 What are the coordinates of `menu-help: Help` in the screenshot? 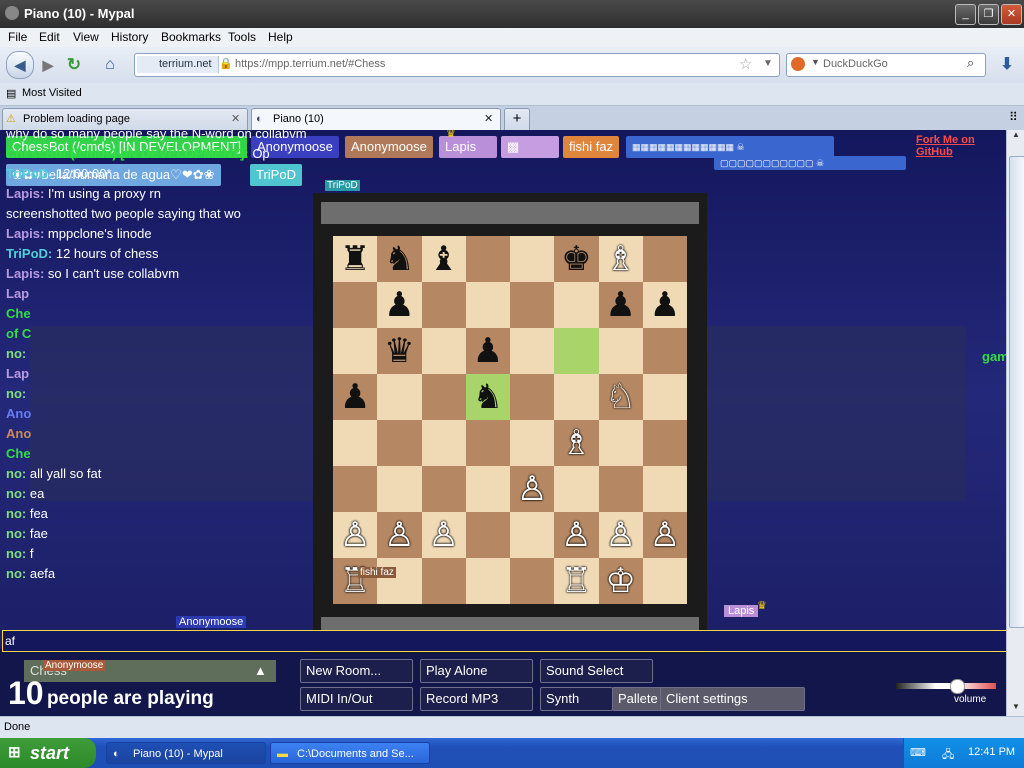 It's located at (280, 37).